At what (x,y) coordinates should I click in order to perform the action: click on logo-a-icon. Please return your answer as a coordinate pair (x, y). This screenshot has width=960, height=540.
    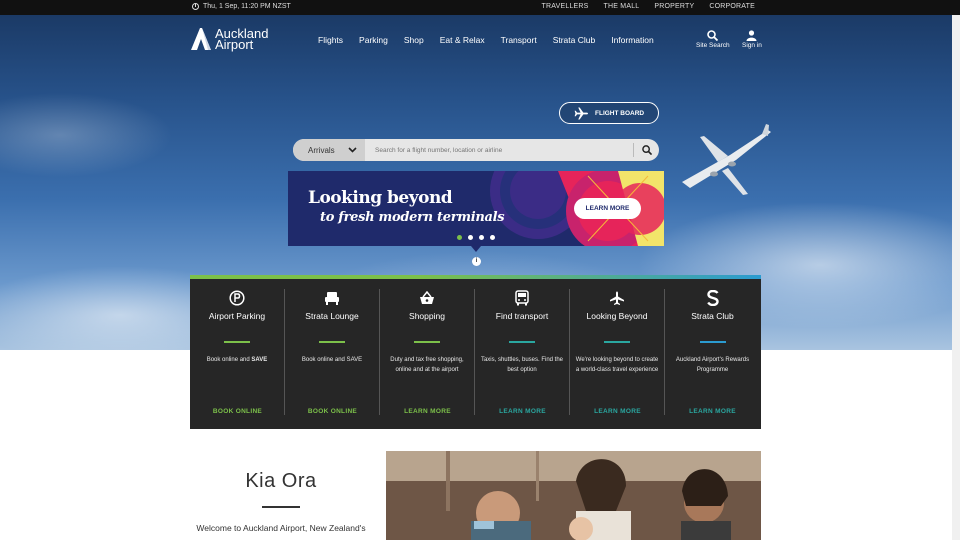
    Looking at the image, I should click on (201, 39).